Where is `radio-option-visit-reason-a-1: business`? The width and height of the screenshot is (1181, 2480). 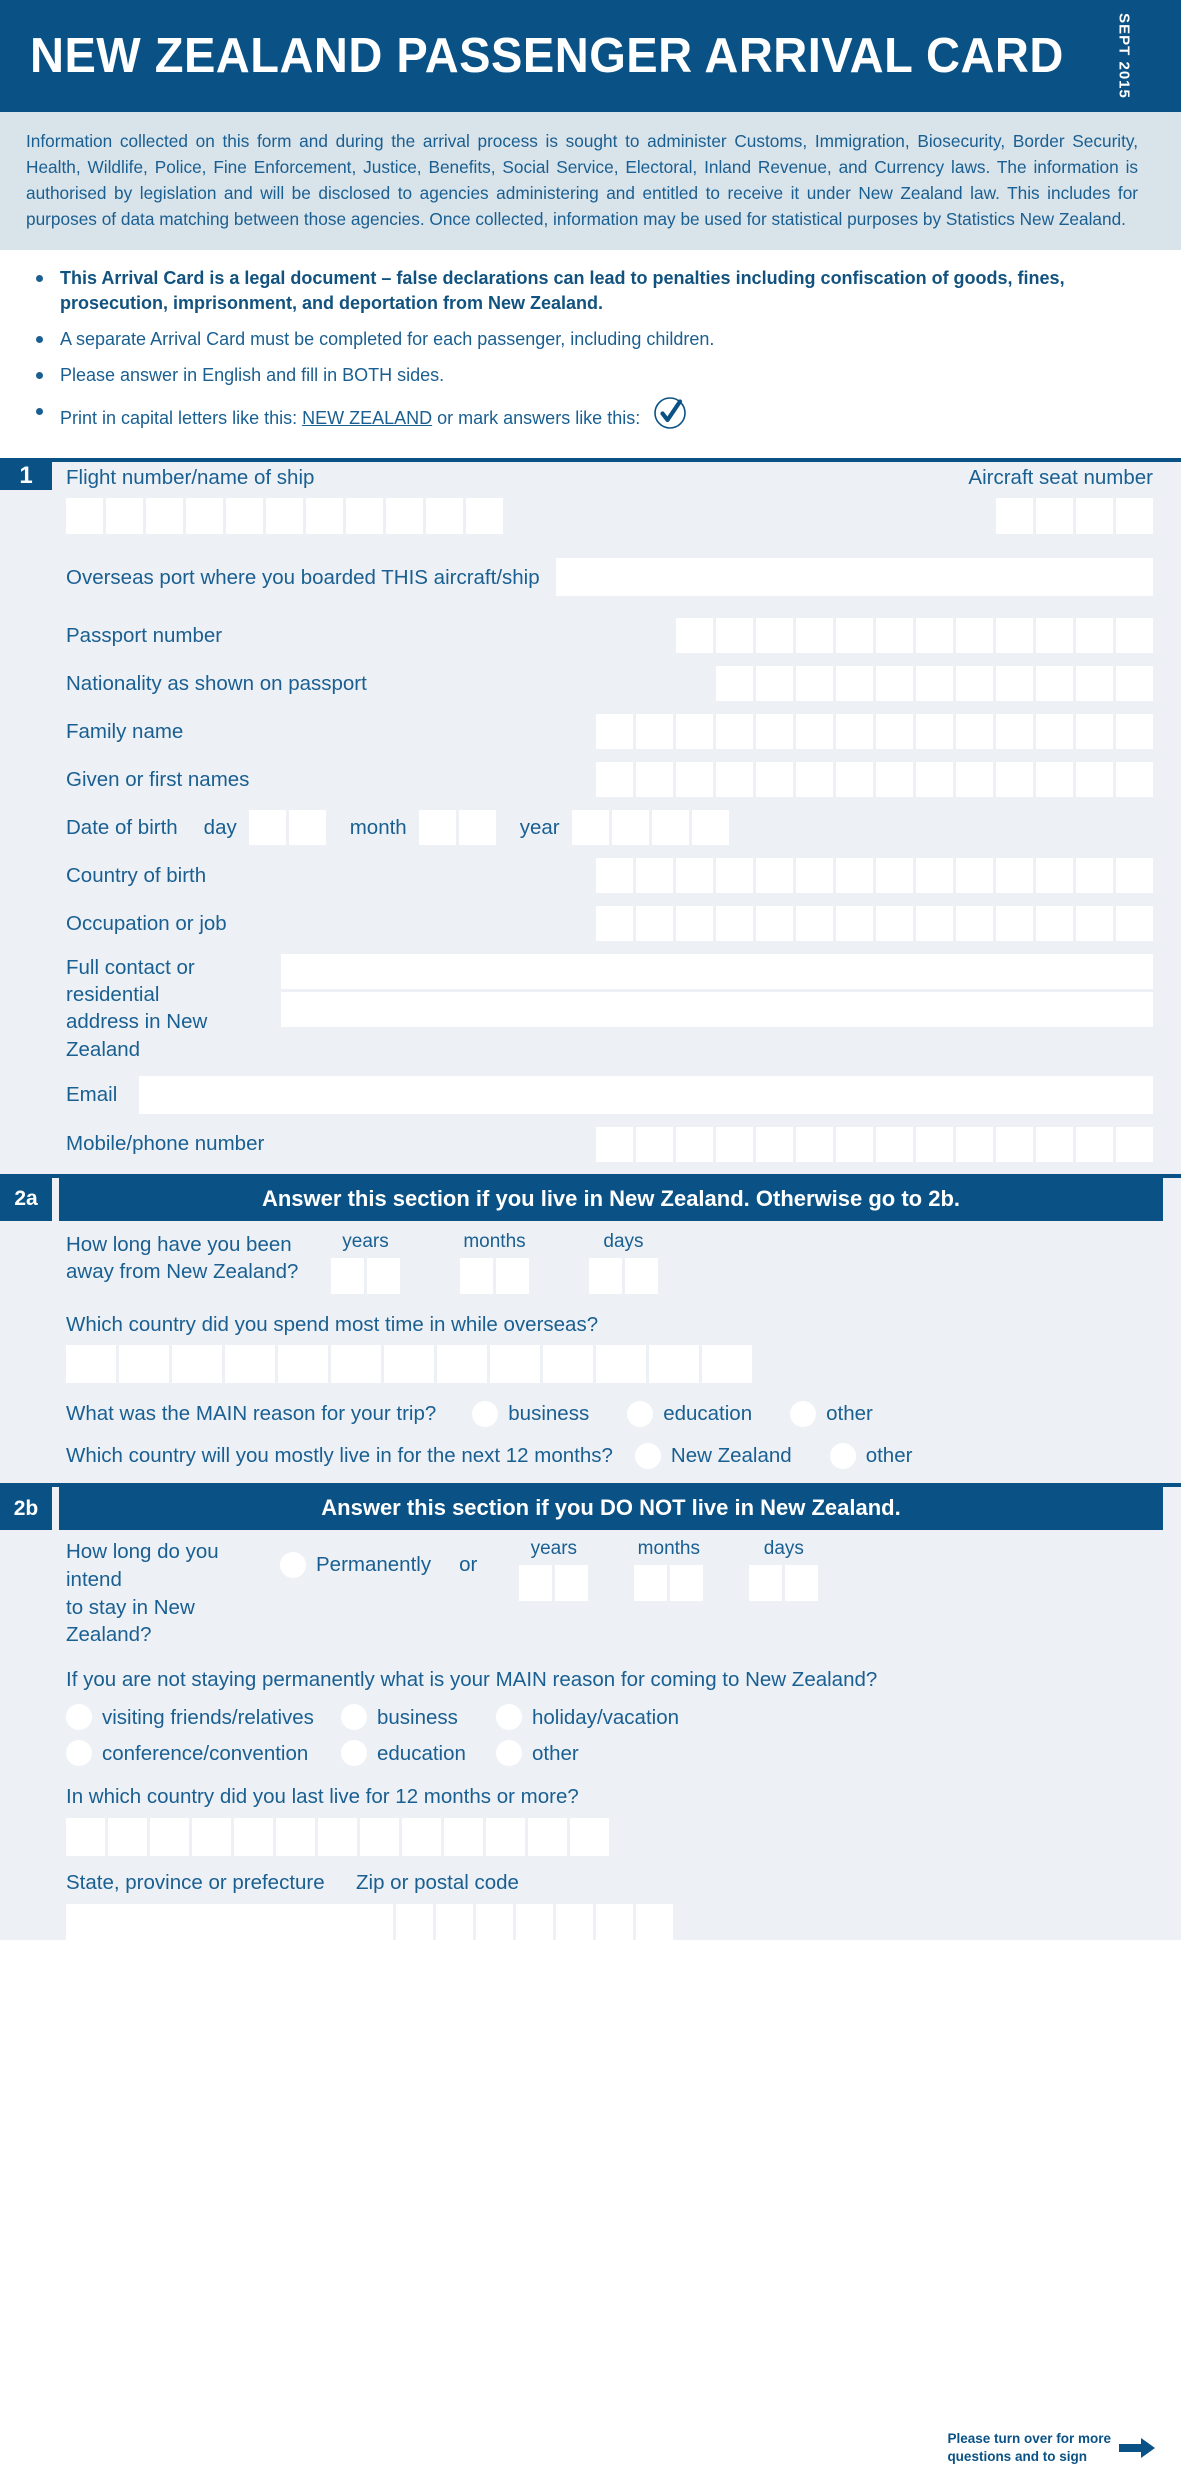
radio-option-visit-reason-a-1: business is located at coordinates (418, 1717).